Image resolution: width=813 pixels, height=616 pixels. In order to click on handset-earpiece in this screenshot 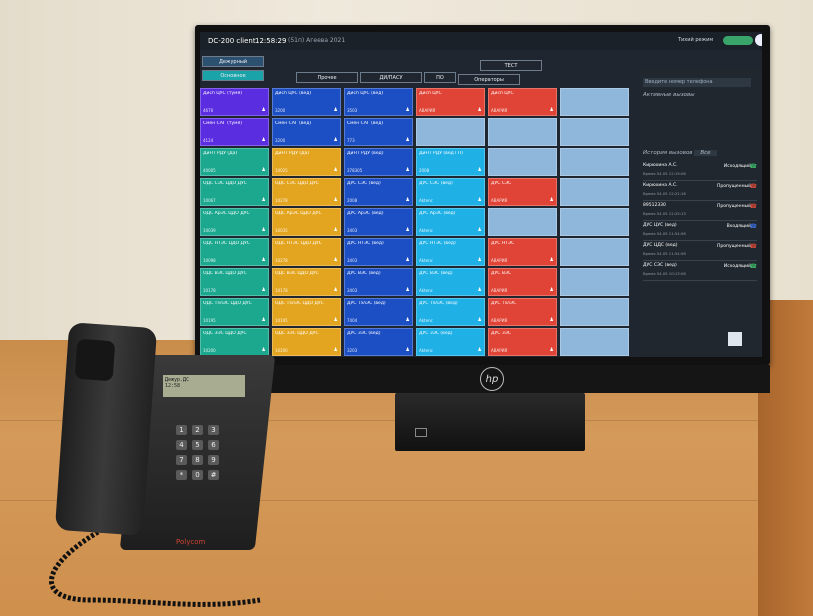, I will do `click(95, 360)`.